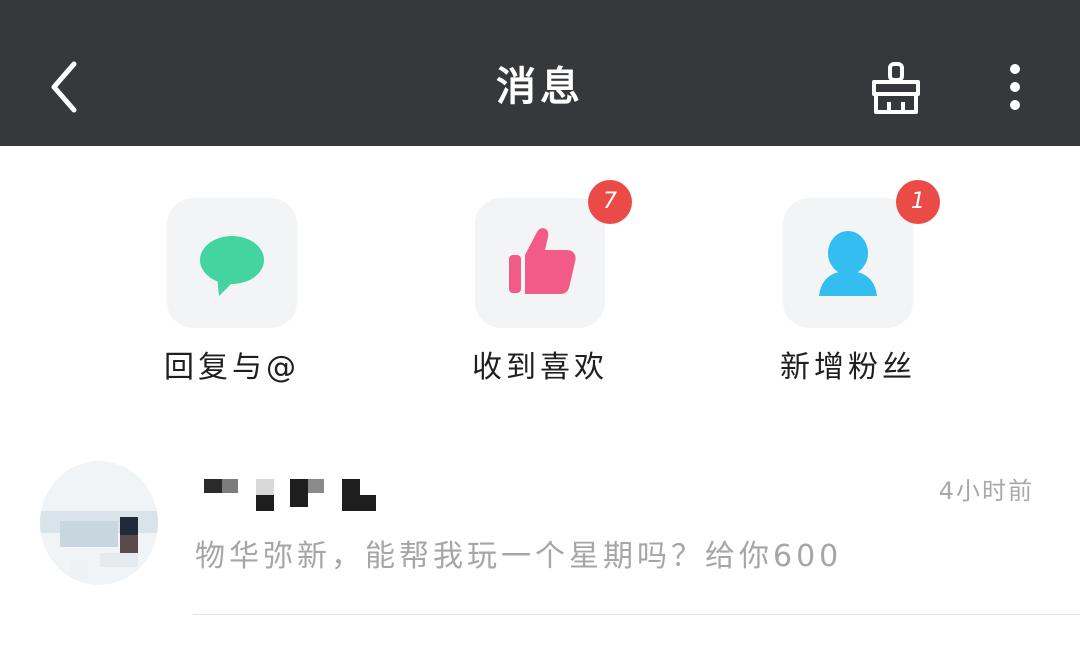  I want to click on replies-label: 回复与@, so click(232, 367).